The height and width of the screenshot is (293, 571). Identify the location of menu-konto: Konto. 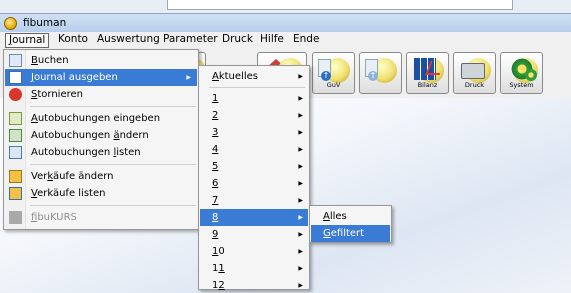
(73, 40).